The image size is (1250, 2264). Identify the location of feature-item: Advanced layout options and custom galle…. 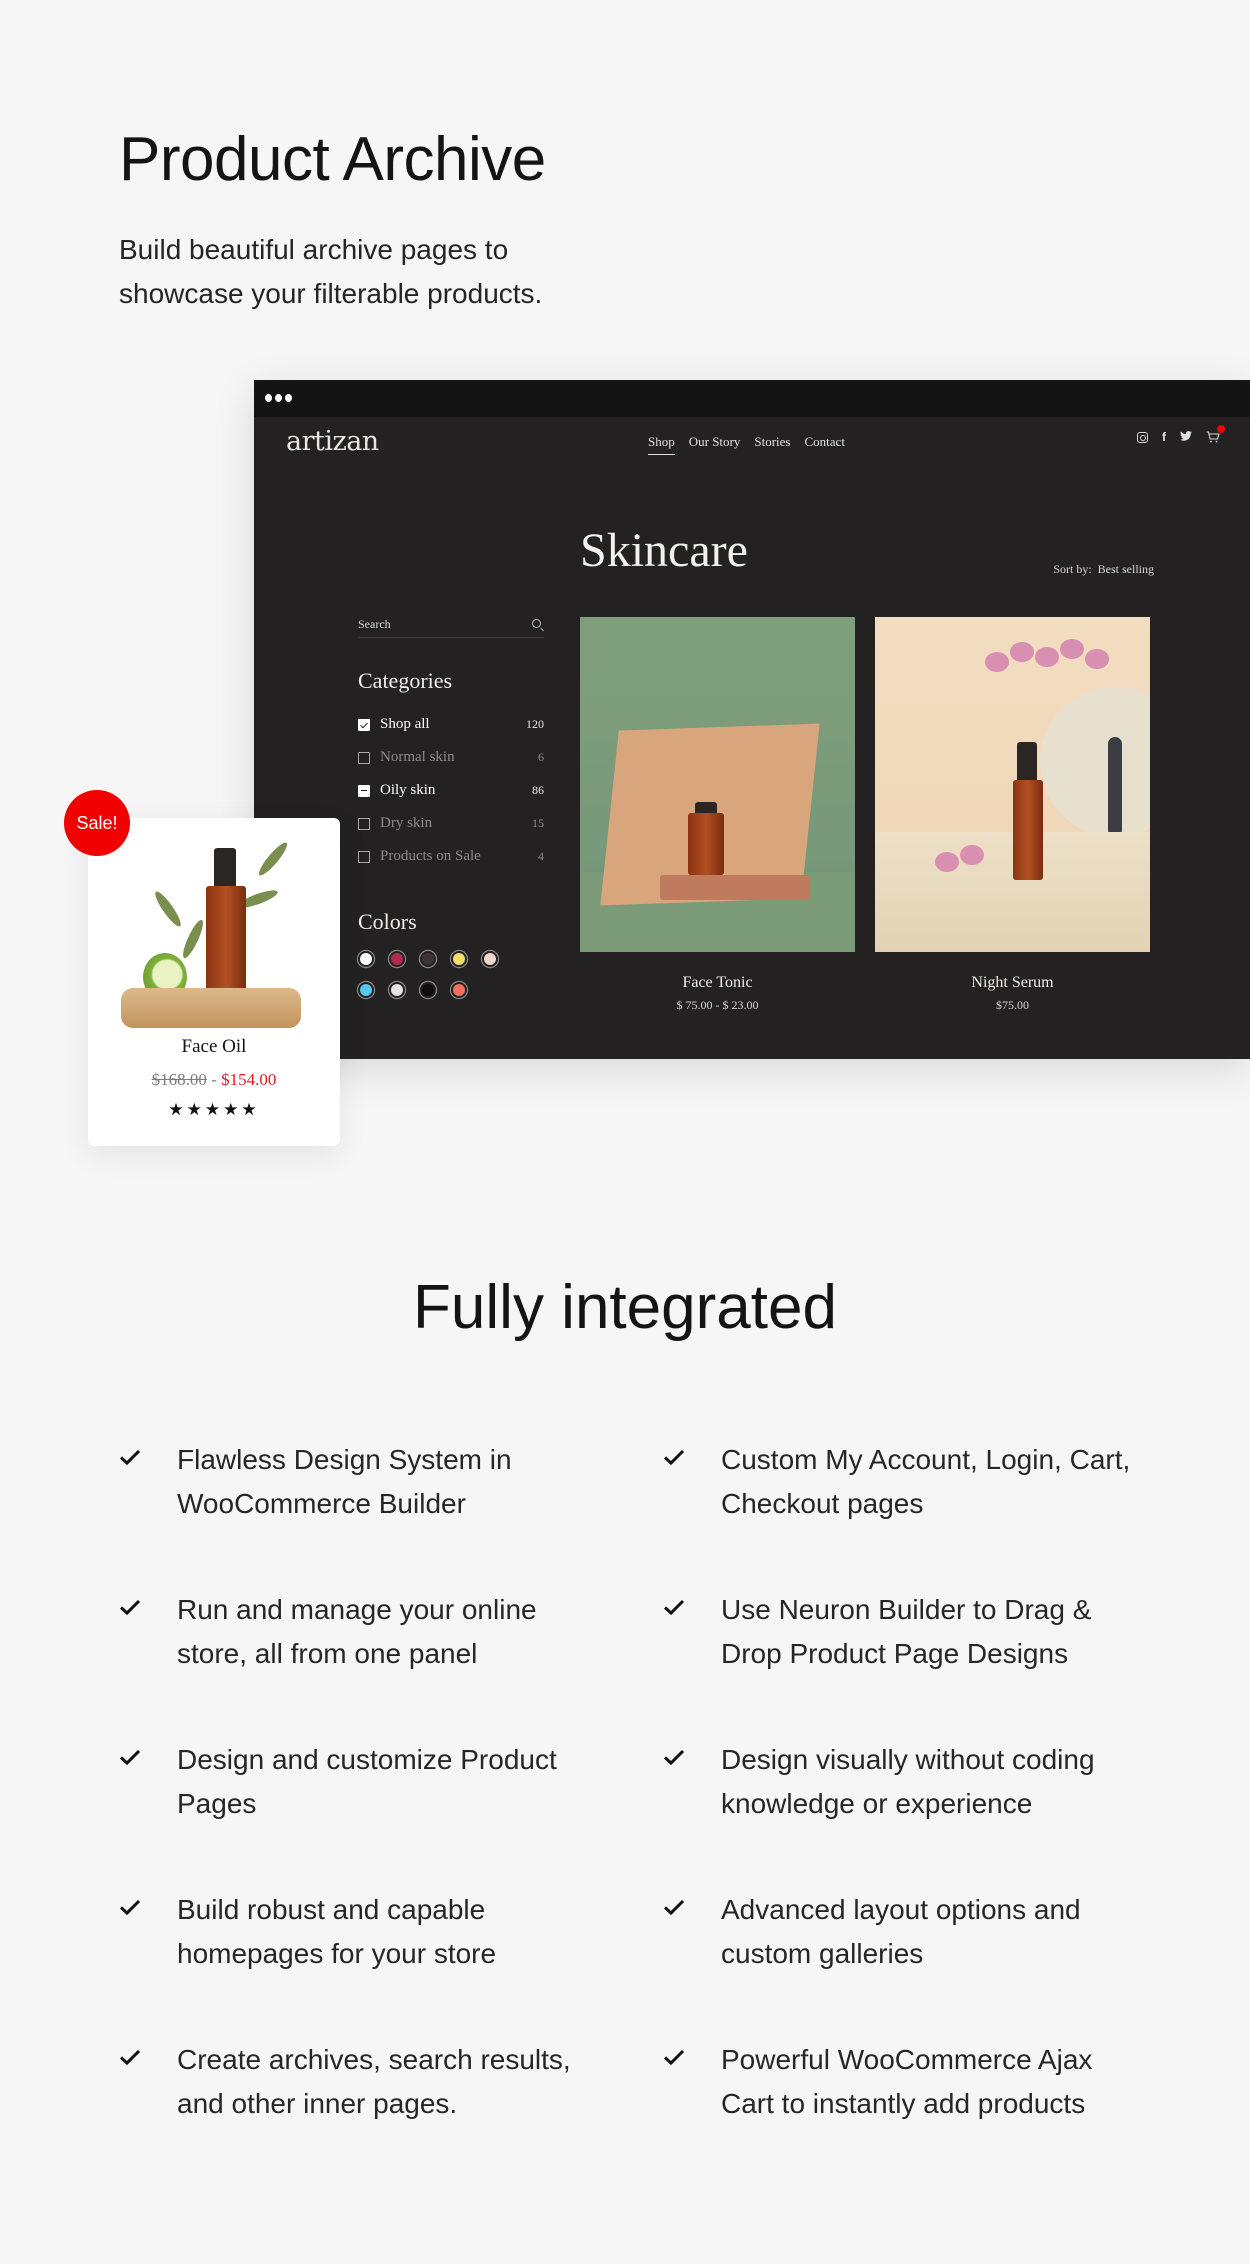
(911, 1932).